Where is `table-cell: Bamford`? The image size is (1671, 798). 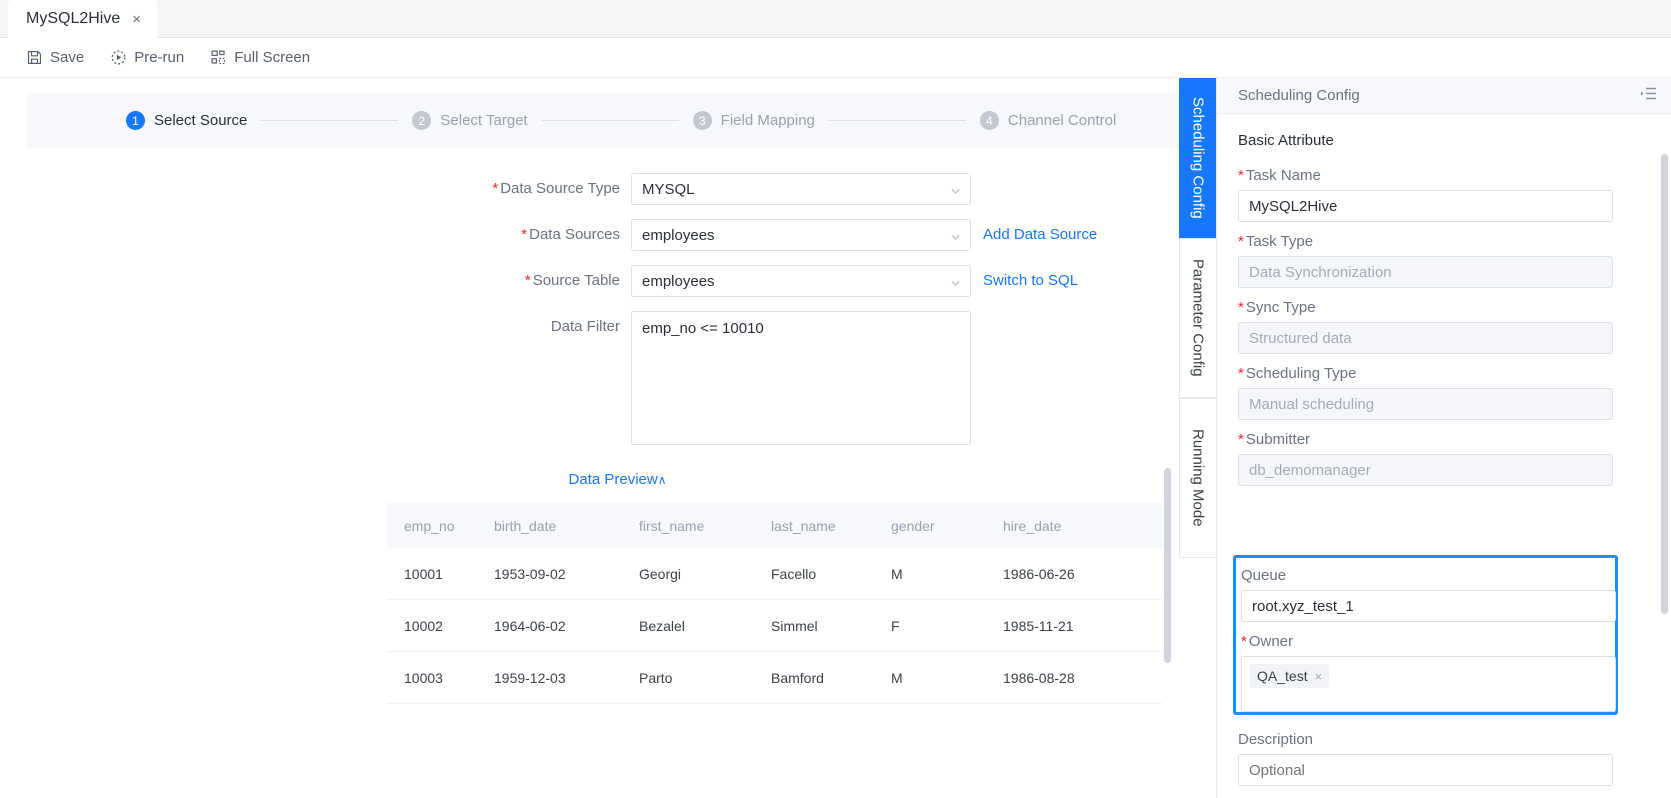
table-cell: Bamford is located at coordinates (797, 677).